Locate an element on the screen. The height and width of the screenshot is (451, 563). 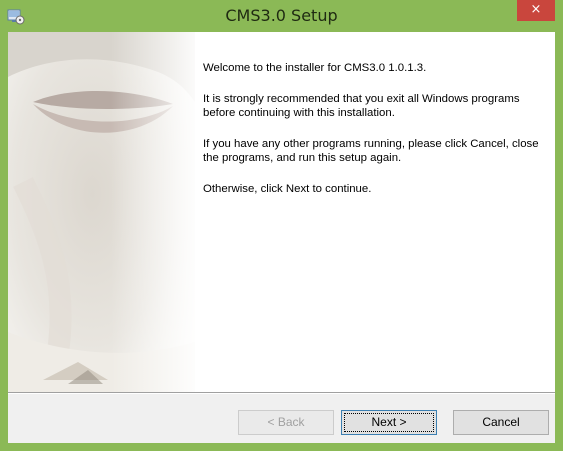
window-title: CMS3.0 Setup is located at coordinates (281, 15).